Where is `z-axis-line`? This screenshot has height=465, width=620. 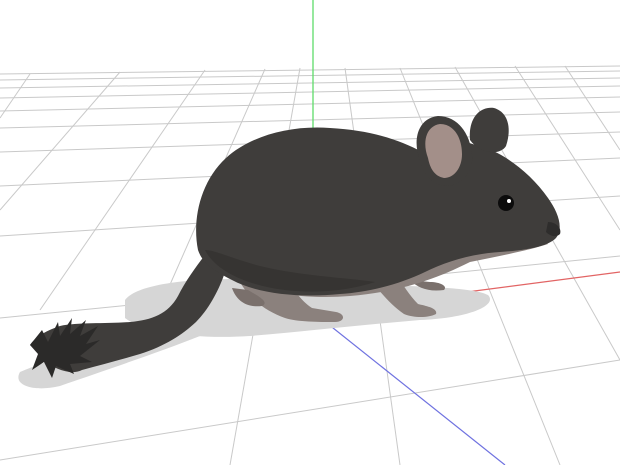
z-axis-line is located at coordinates (409, 388).